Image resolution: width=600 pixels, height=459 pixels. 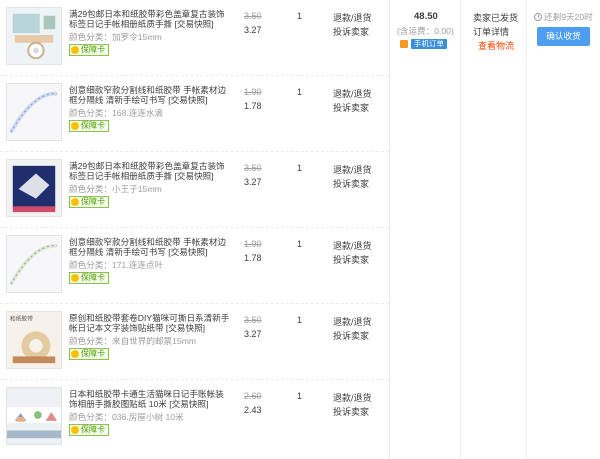 What do you see at coordinates (425, 31) in the screenshot?
I see `shipping-fee: (含运费：0.00)` at bounding box center [425, 31].